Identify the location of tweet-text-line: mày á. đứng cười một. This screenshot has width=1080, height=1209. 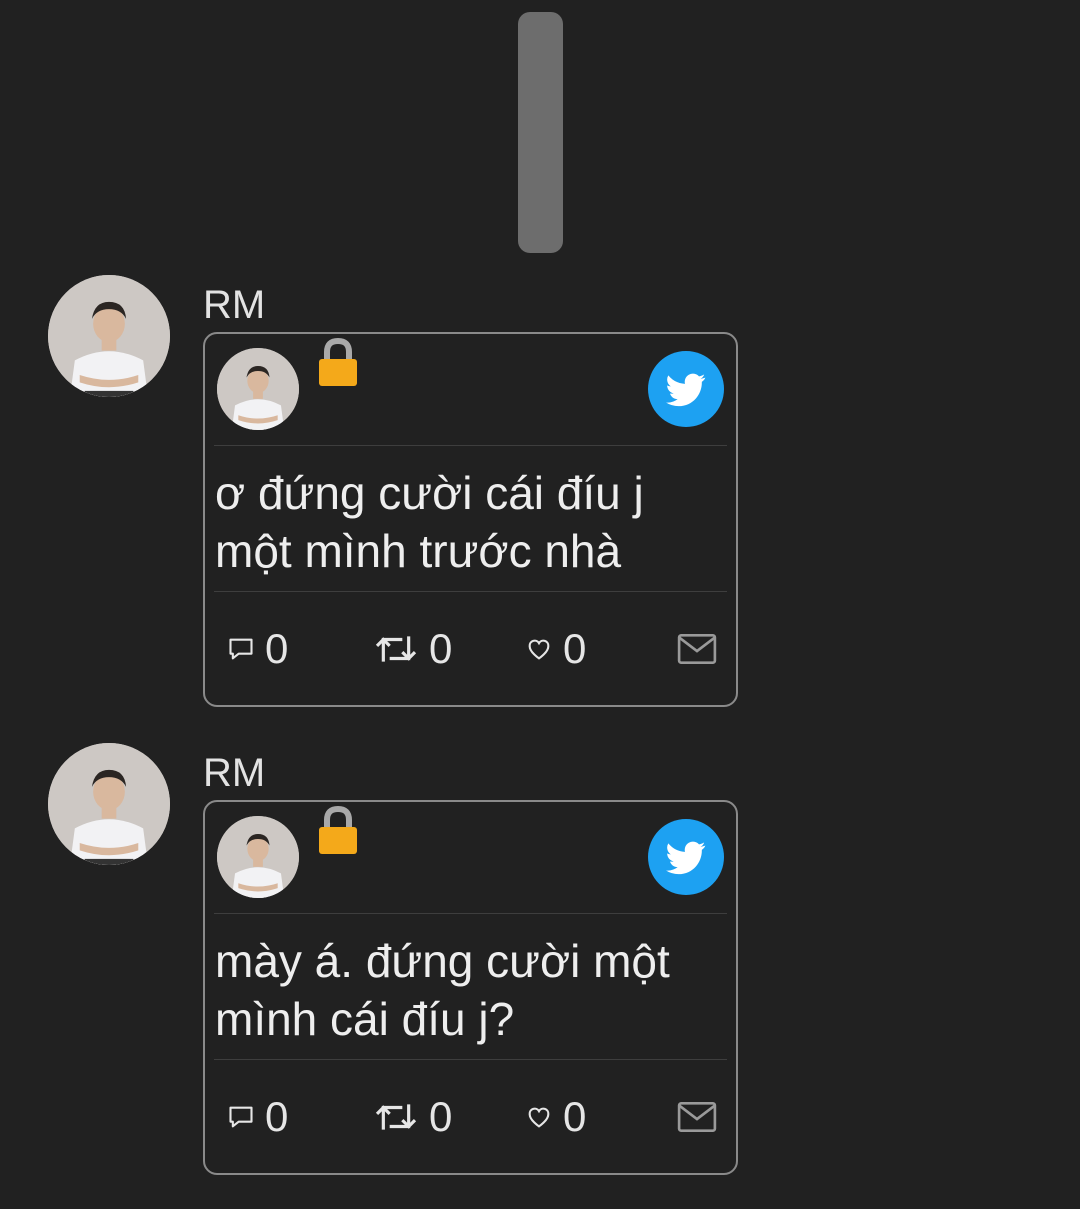
(442, 961).